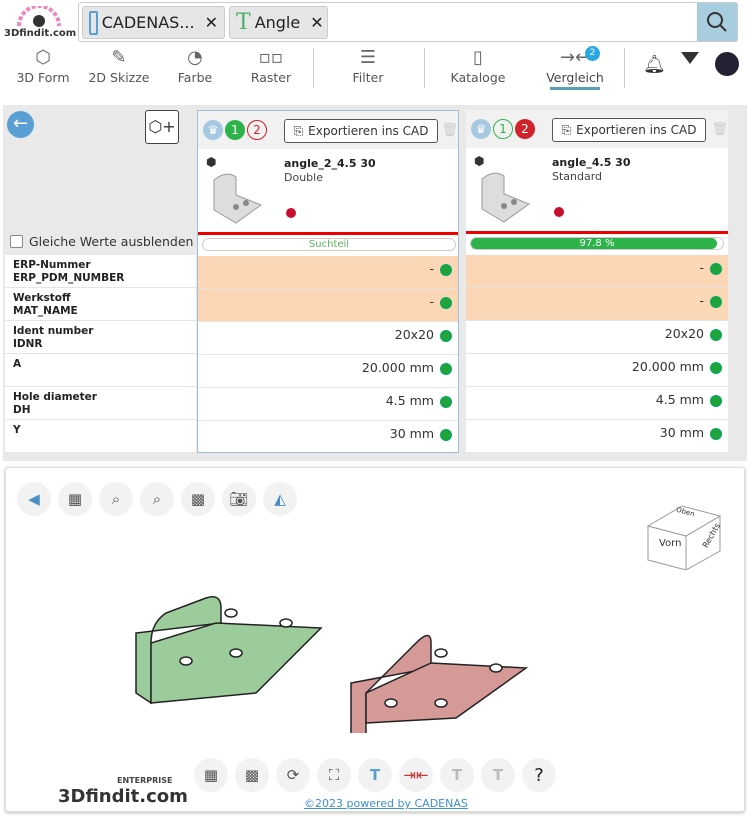  Describe the element at coordinates (211, 775) in the screenshot. I see `wireframe-icon: ▦` at that location.